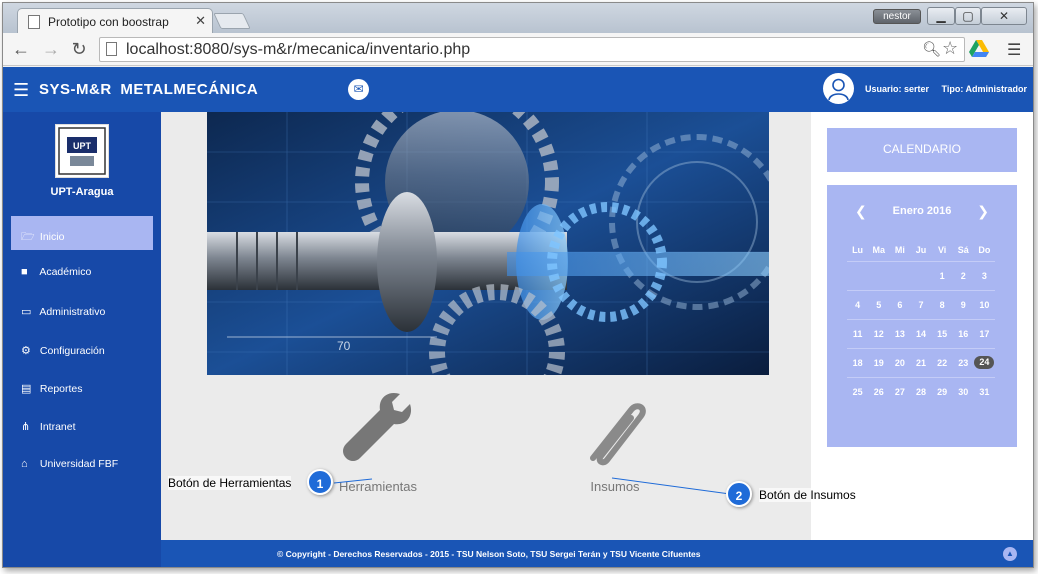 Image resolution: width=1038 pixels, height=574 pixels. What do you see at coordinates (807, 495) in the screenshot?
I see `callout-label-supplies: Botón de Insumos` at bounding box center [807, 495].